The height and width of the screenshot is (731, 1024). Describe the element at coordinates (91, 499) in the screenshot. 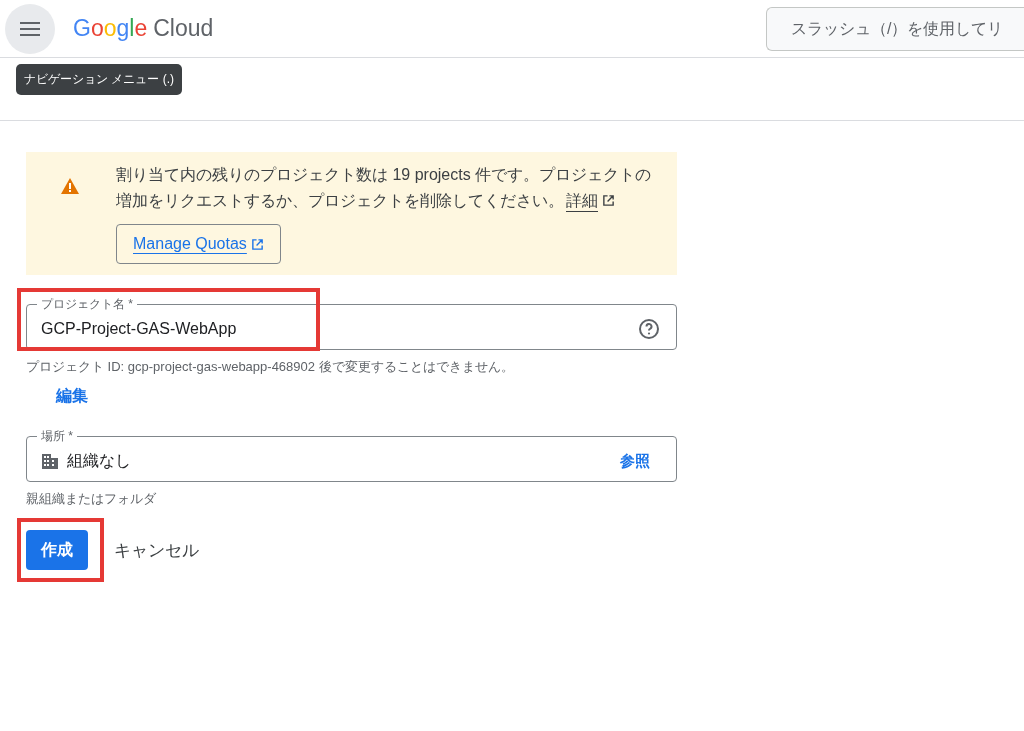

I see `helper-text: 親組織またはフォルダ` at that location.